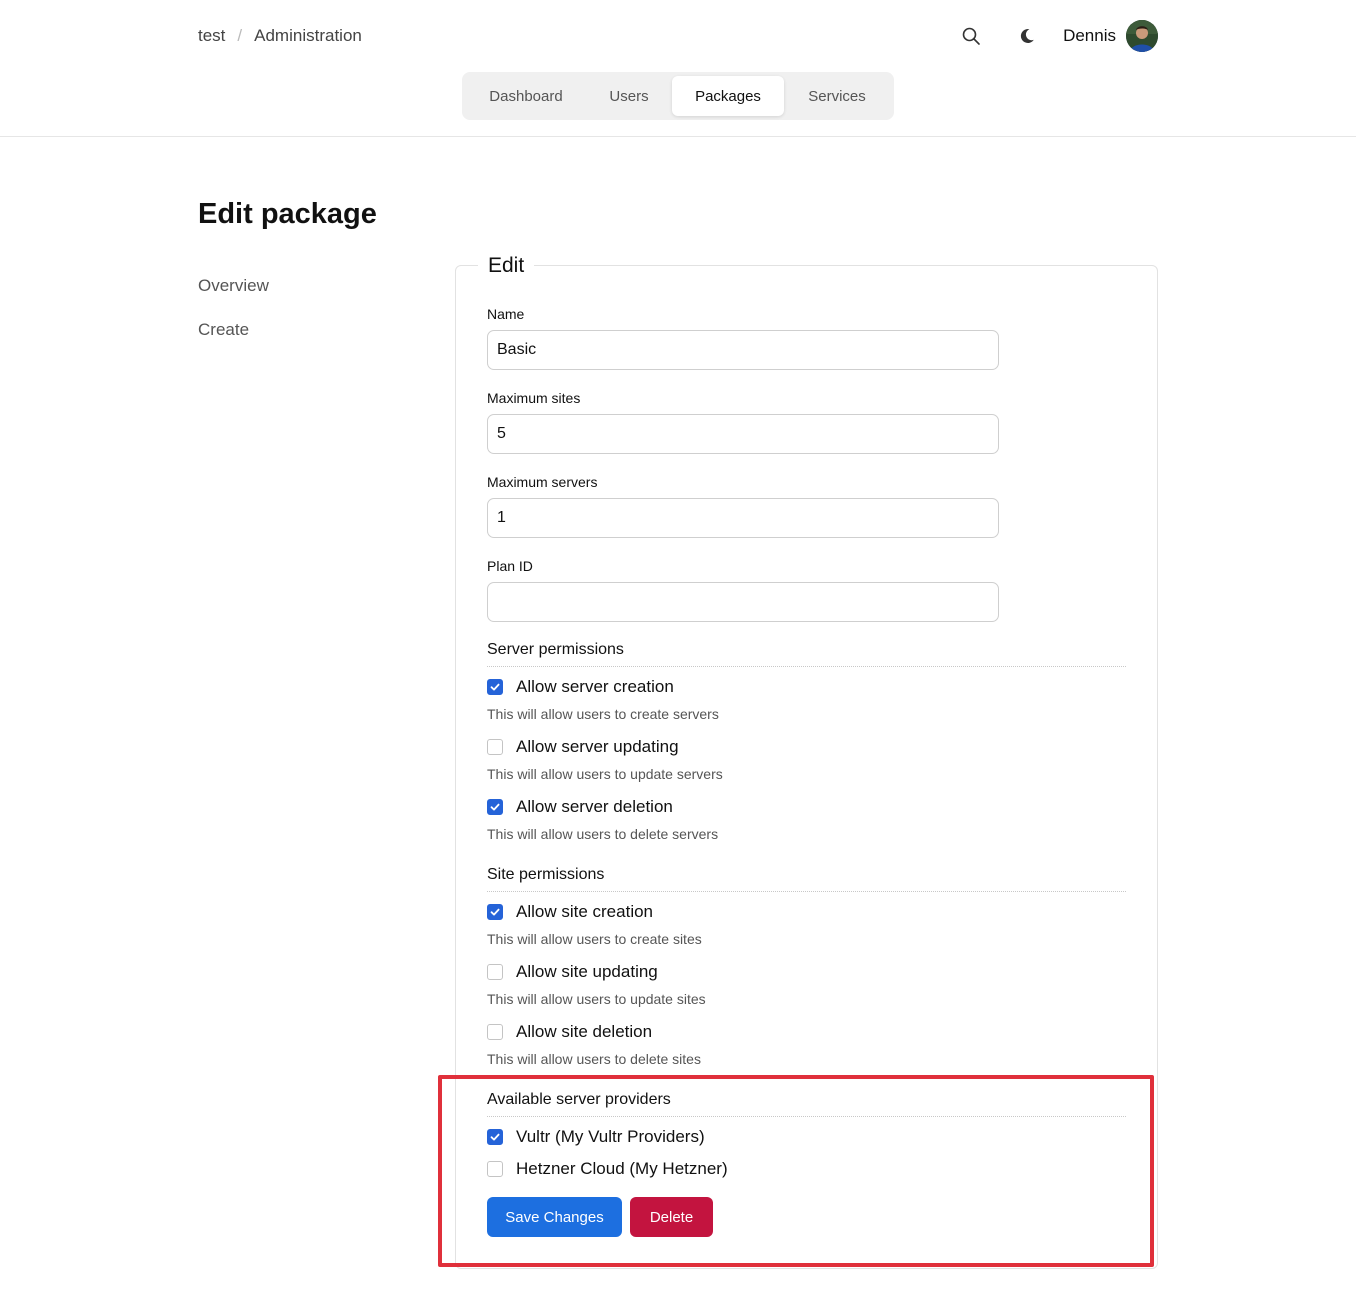 Image resolution: width=1356 pixels, height=1302 pixels. I want to click on avatar, so click(1142, 36).